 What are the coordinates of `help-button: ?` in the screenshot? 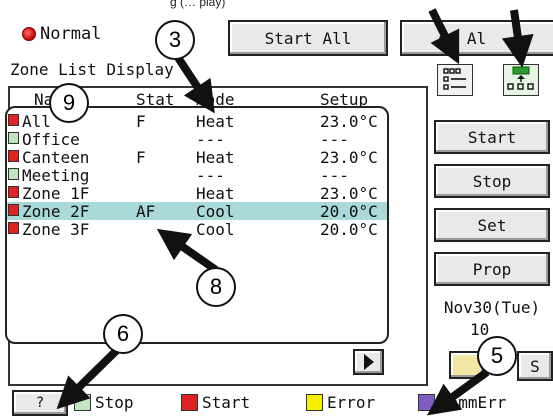 It's located at (40, 403).